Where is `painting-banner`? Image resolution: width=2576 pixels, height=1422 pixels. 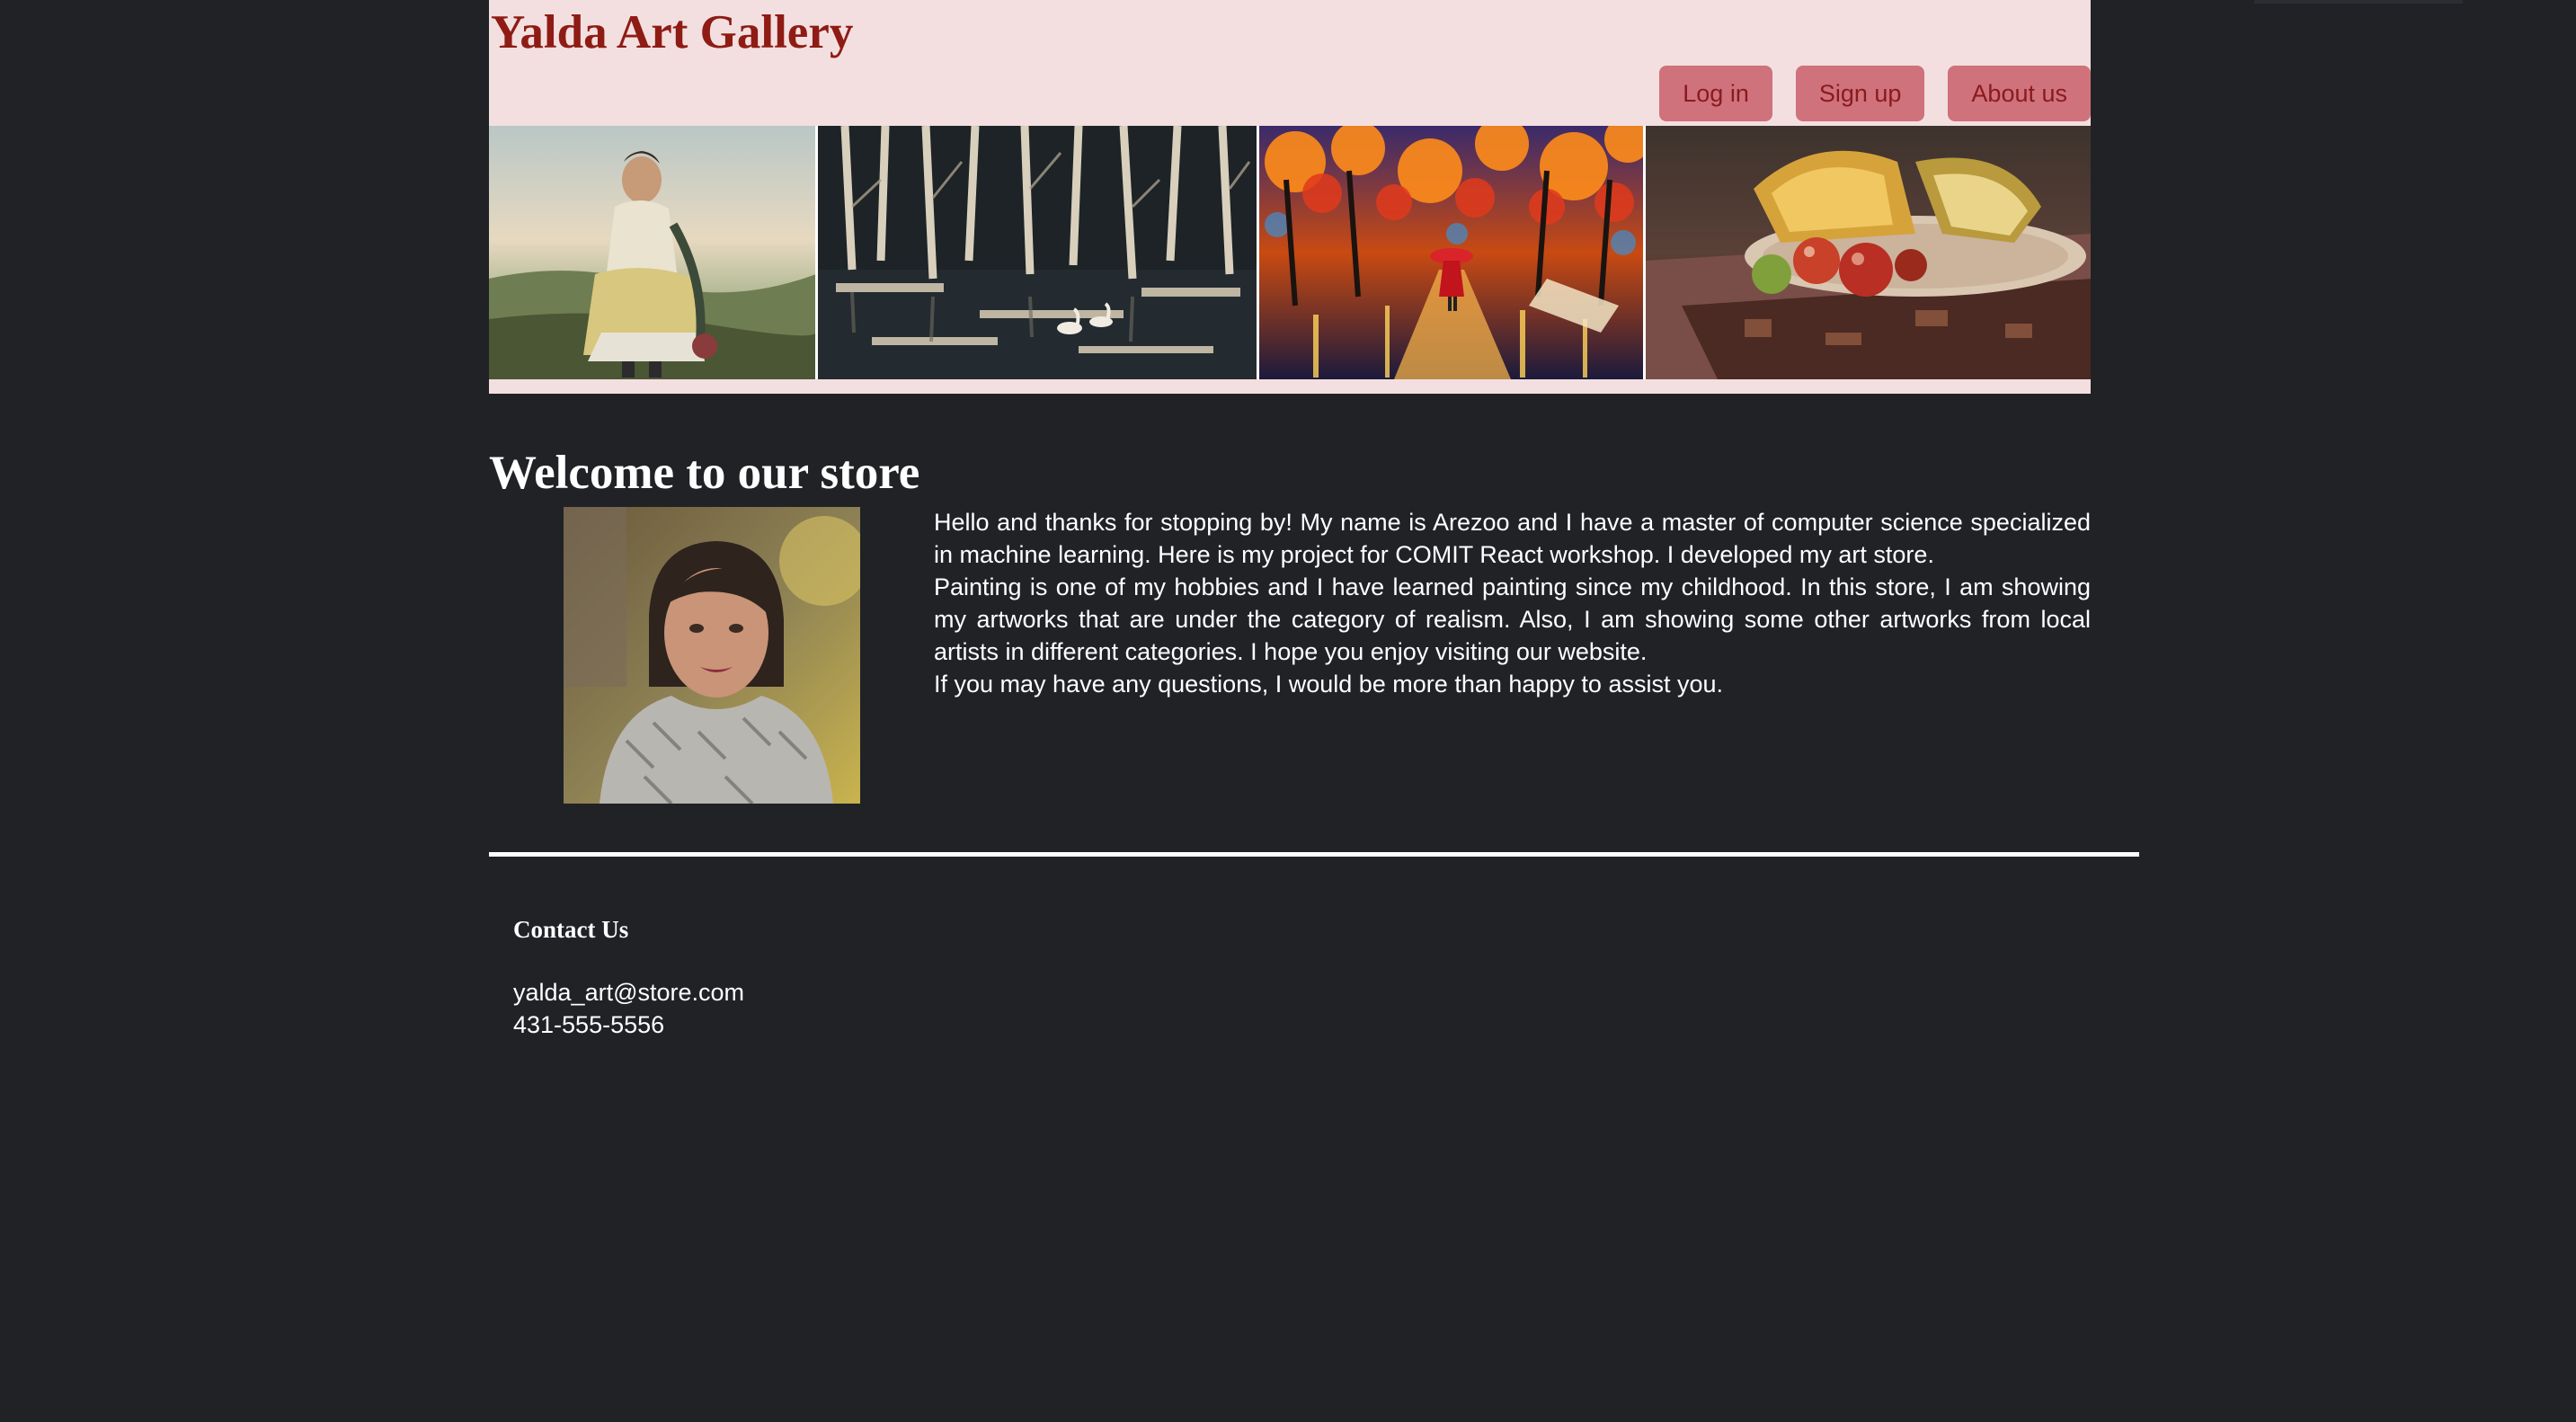 painting-banner is located at coordinates (1290, 253).